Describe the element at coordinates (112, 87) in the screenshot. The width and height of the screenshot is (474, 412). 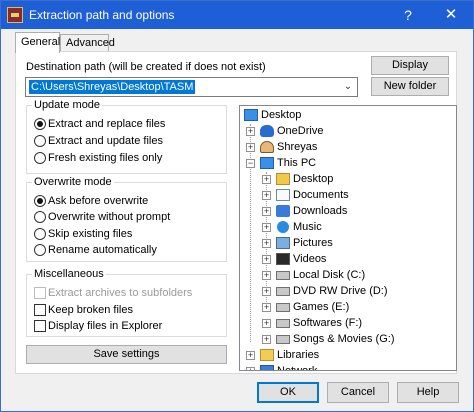
I see `destination-path-value: C:\Users\Shreyas\Desktop\TASM` at that location.